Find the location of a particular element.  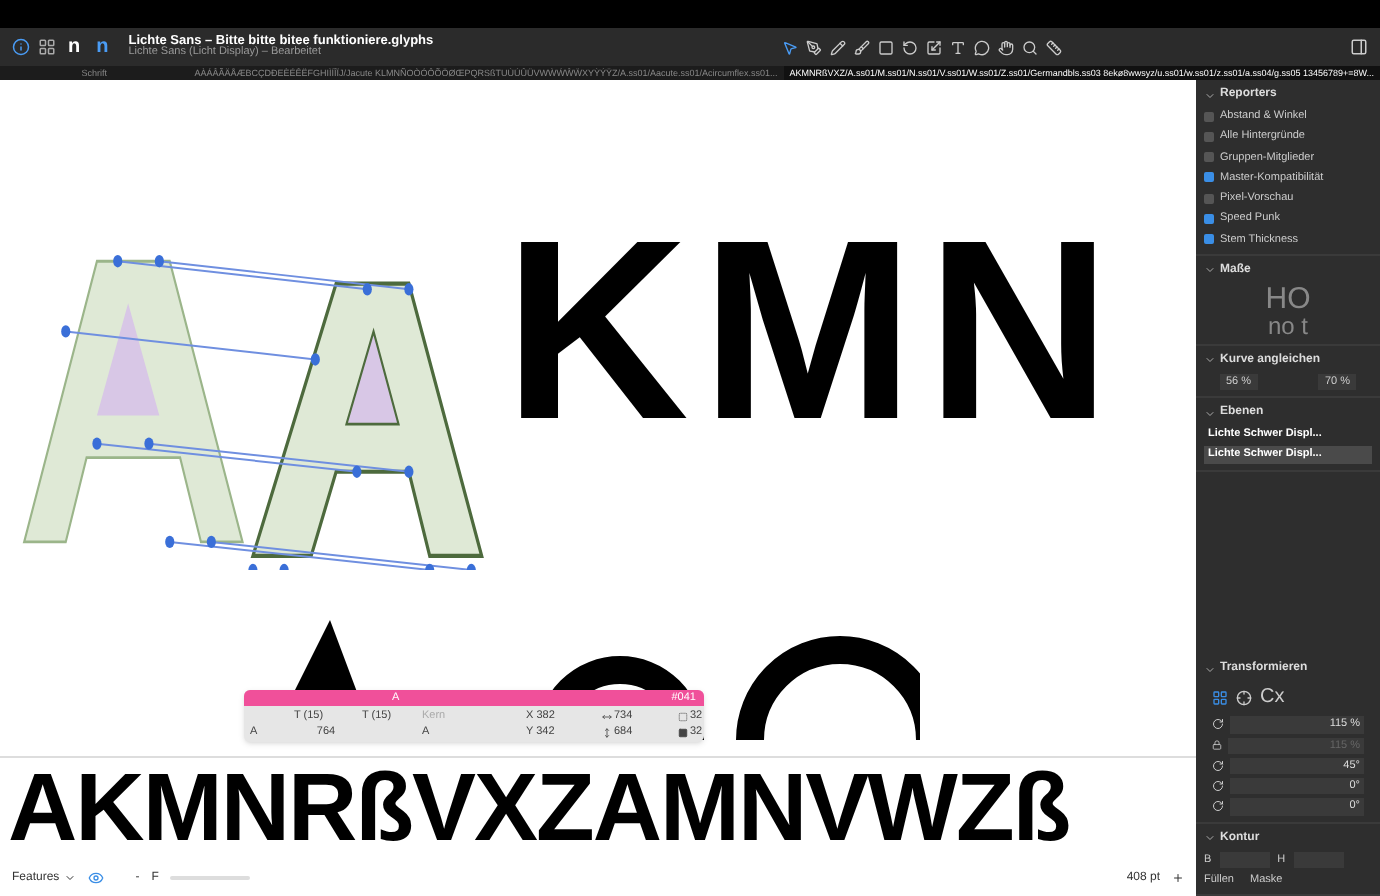

rectangle-icon is located at coordinates (885, 47).